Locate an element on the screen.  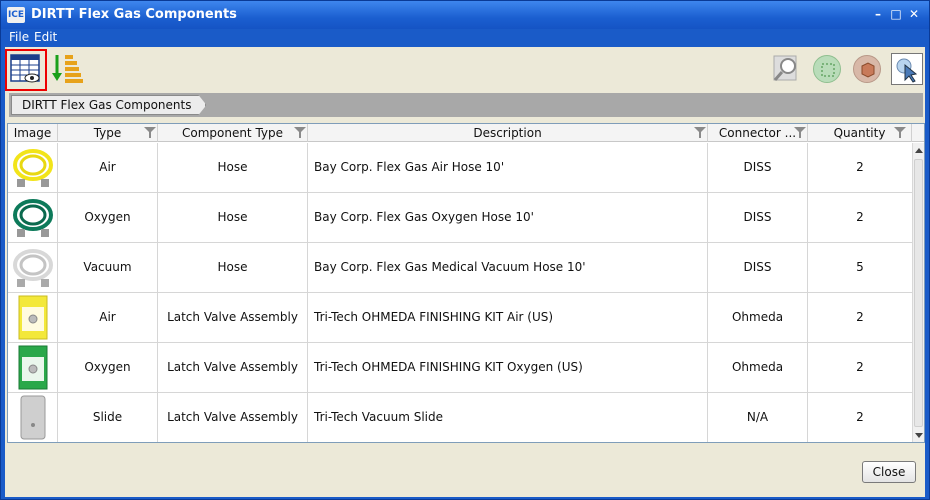
sort-list-icon is located at coordinates (67, 69).